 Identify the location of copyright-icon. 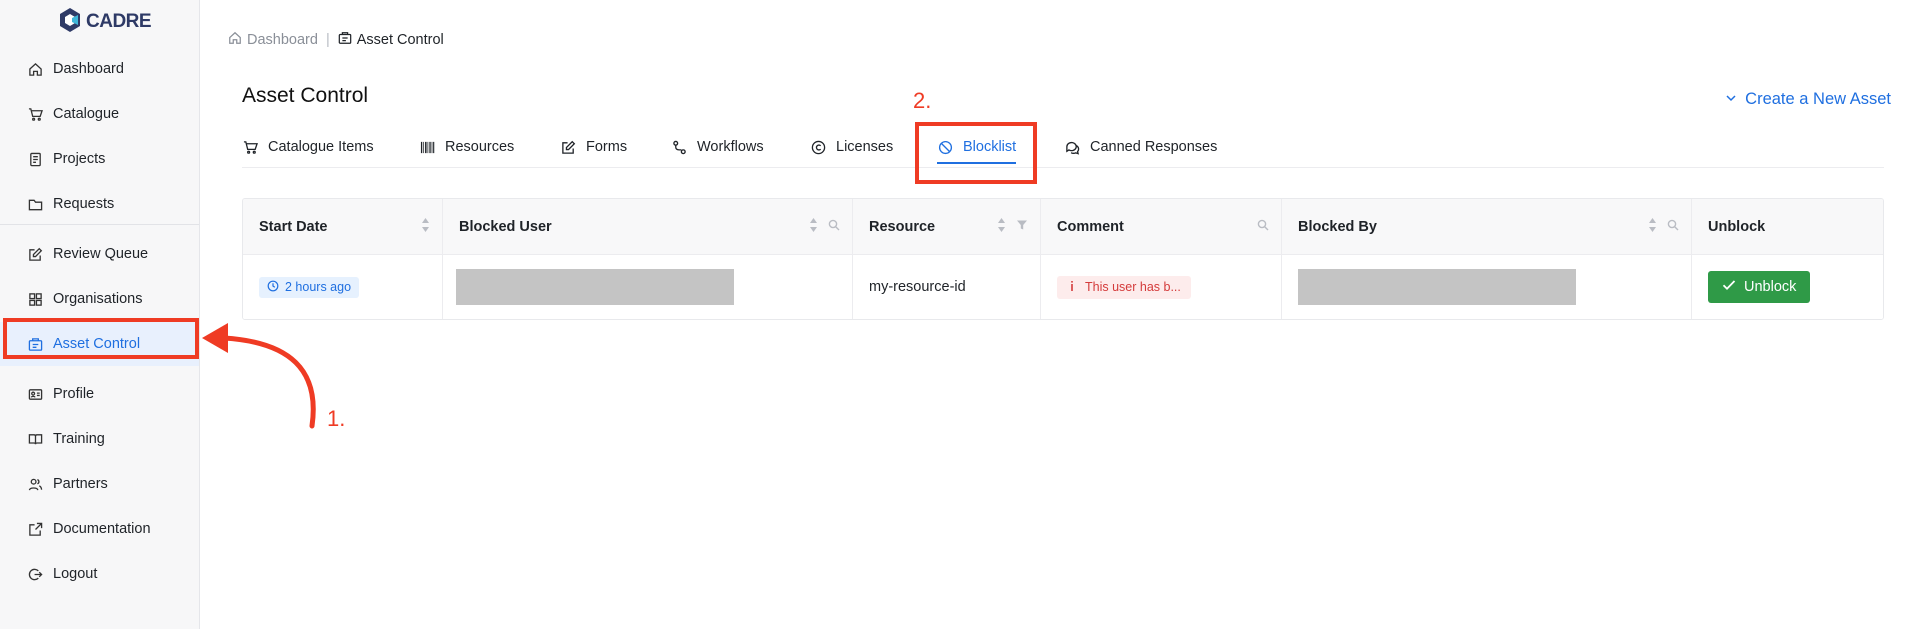
(818, 147).